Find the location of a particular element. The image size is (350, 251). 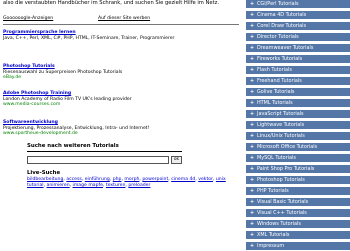

sidebar-item: + Cinema 4D Tutorials is located at coordinates (298, 15).